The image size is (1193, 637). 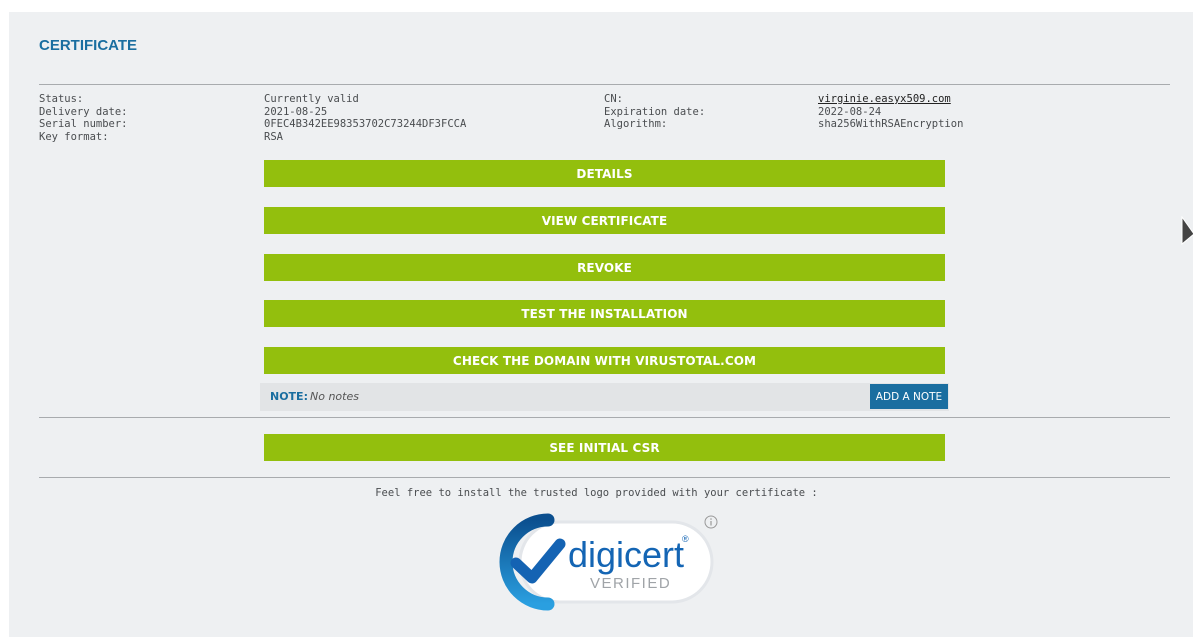 What do you see at coordinates (74, 136) in the screenshot?
I see `key-format-label: Key format:` at bounding box center [74, 136].